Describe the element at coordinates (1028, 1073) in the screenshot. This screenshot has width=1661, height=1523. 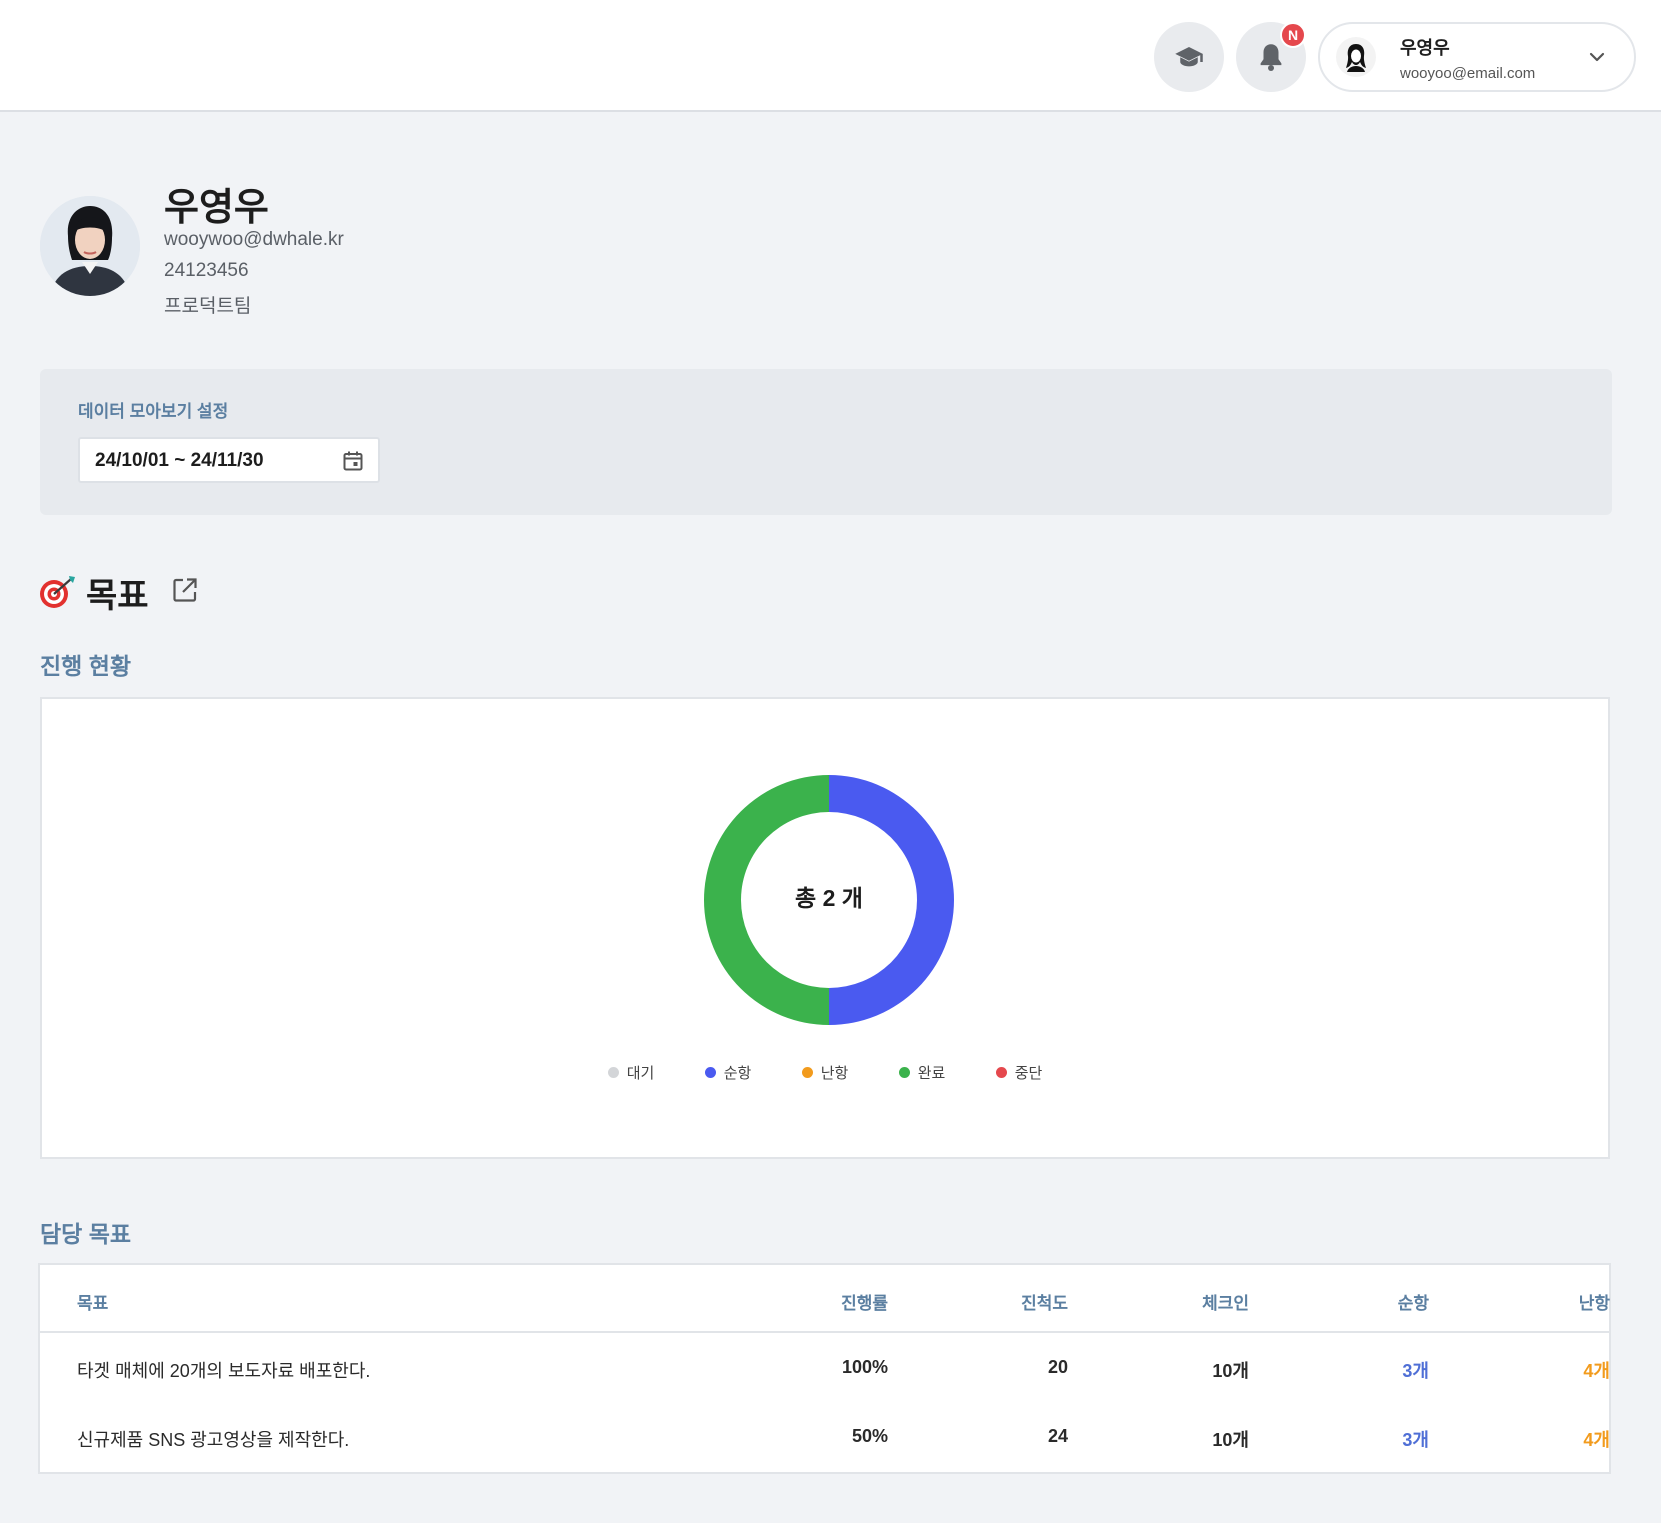
I see `legend-label: 중단` at that location.